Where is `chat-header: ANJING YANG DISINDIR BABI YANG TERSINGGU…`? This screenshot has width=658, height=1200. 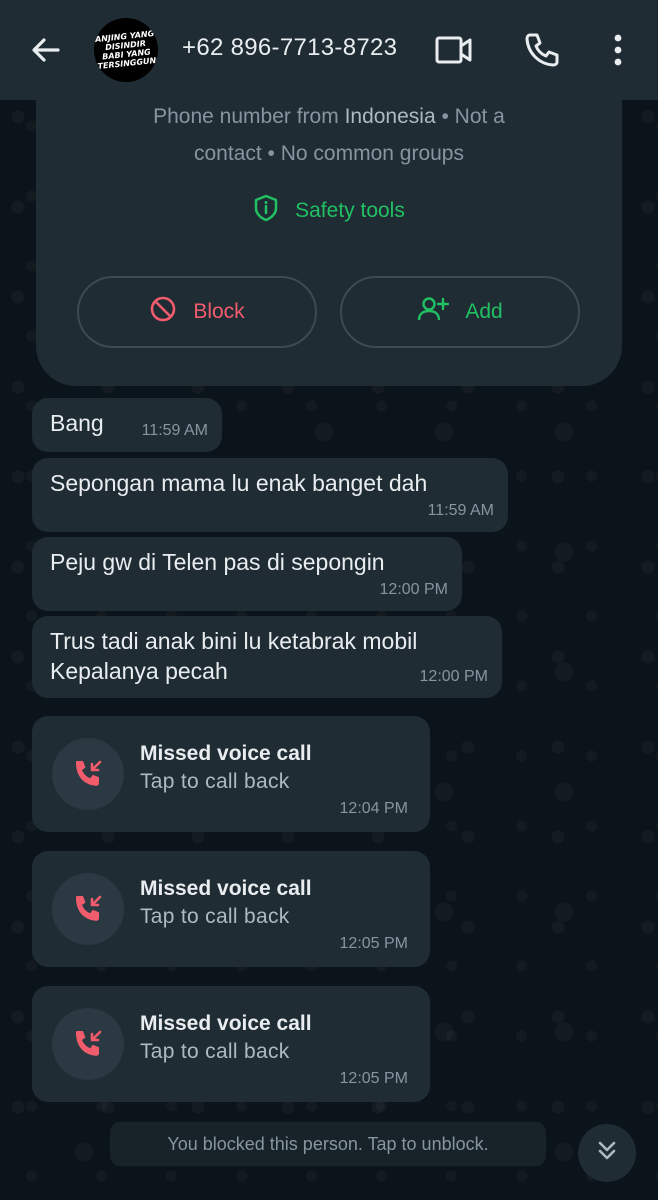
chat-header: ANJING YANG DISINDIR BABI YANG TERSINGGU… is located at coordinates (329, 50).